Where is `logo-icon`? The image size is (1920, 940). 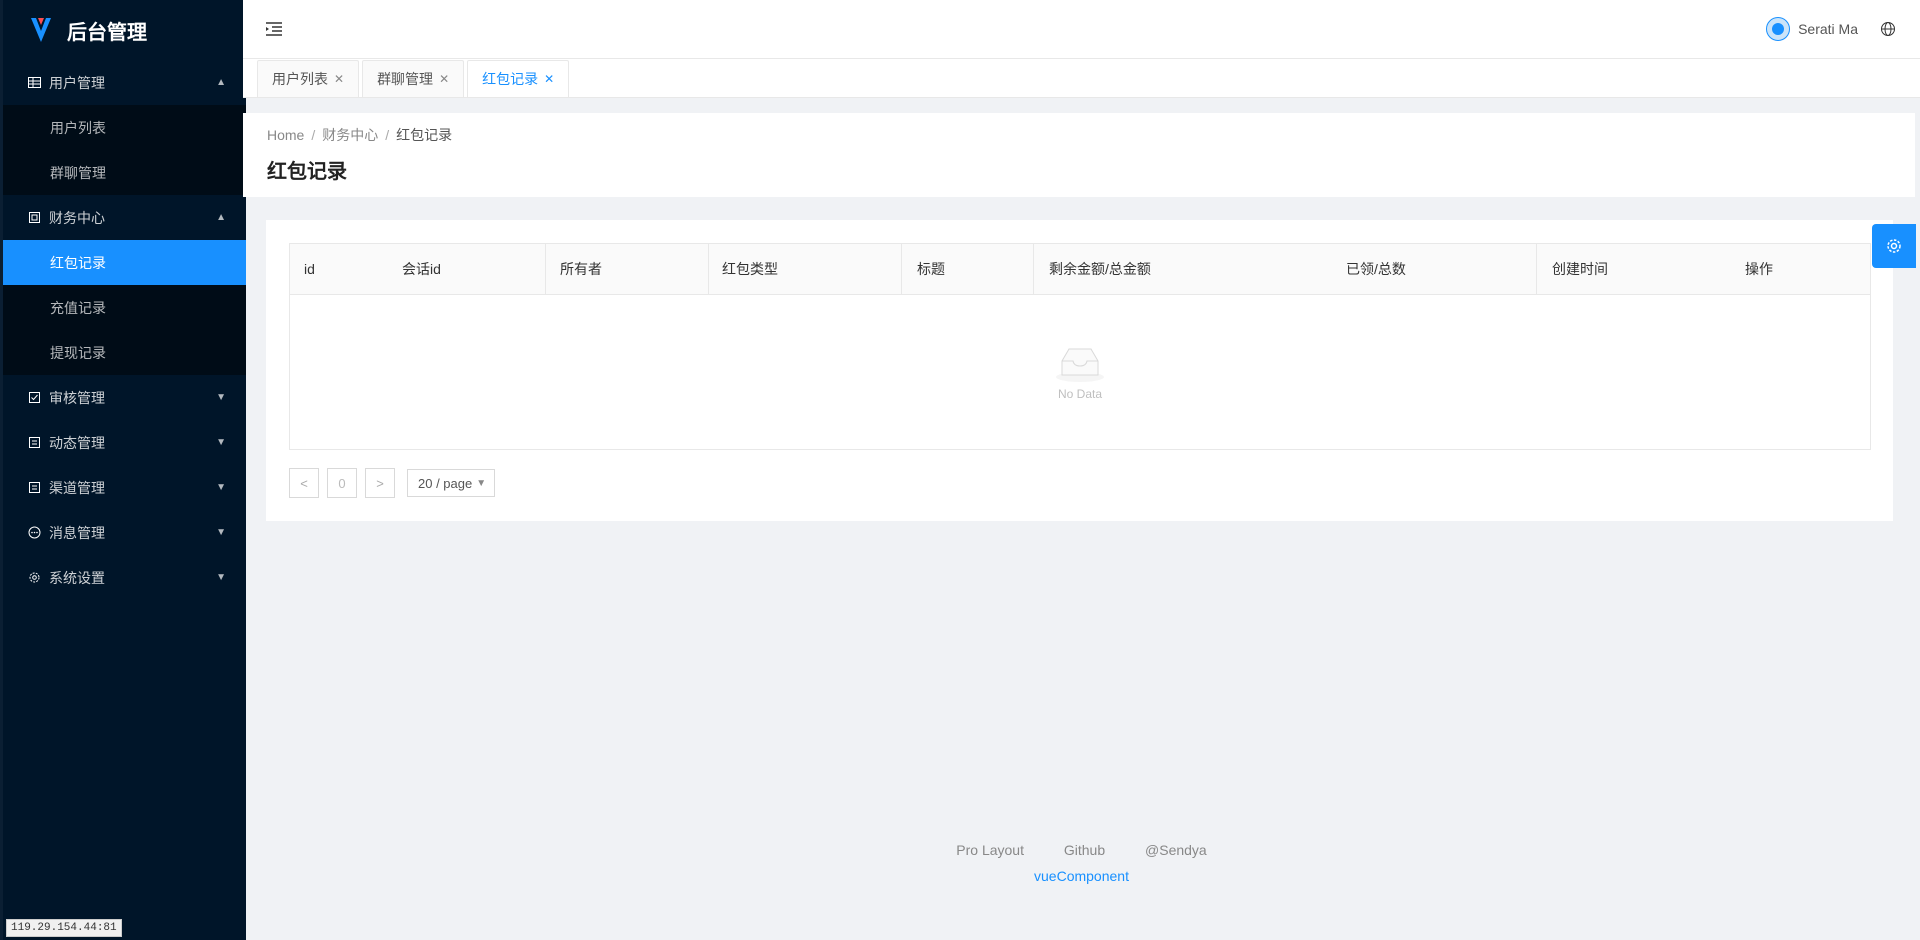
logo-icon is located at coordinates (41, 30).